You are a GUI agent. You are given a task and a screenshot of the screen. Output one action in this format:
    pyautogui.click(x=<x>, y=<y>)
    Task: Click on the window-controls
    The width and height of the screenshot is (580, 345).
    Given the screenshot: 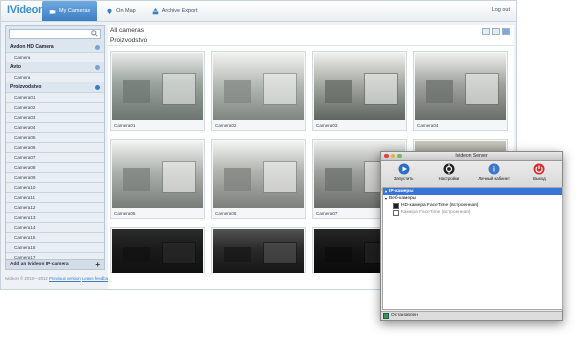 What is the action you would take?
    pyautogui.click(x=393, y=155)
    